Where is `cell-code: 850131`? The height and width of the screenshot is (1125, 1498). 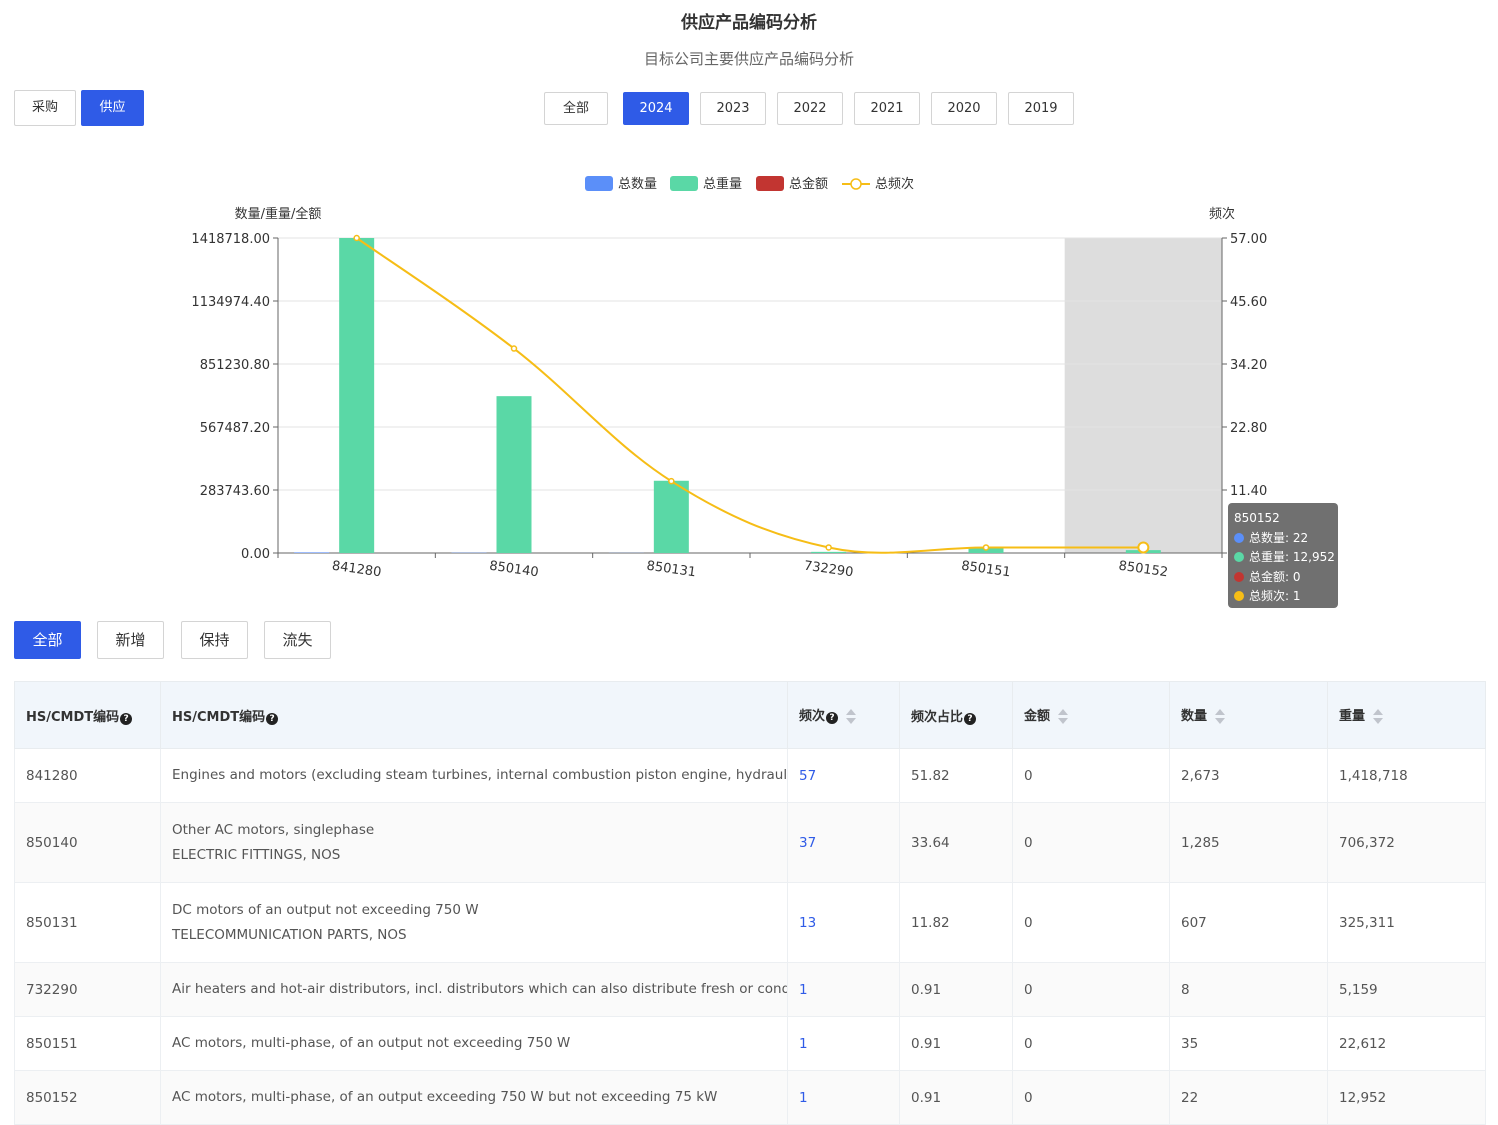 cell-code: 850131 is located at coordinates (88, 923).